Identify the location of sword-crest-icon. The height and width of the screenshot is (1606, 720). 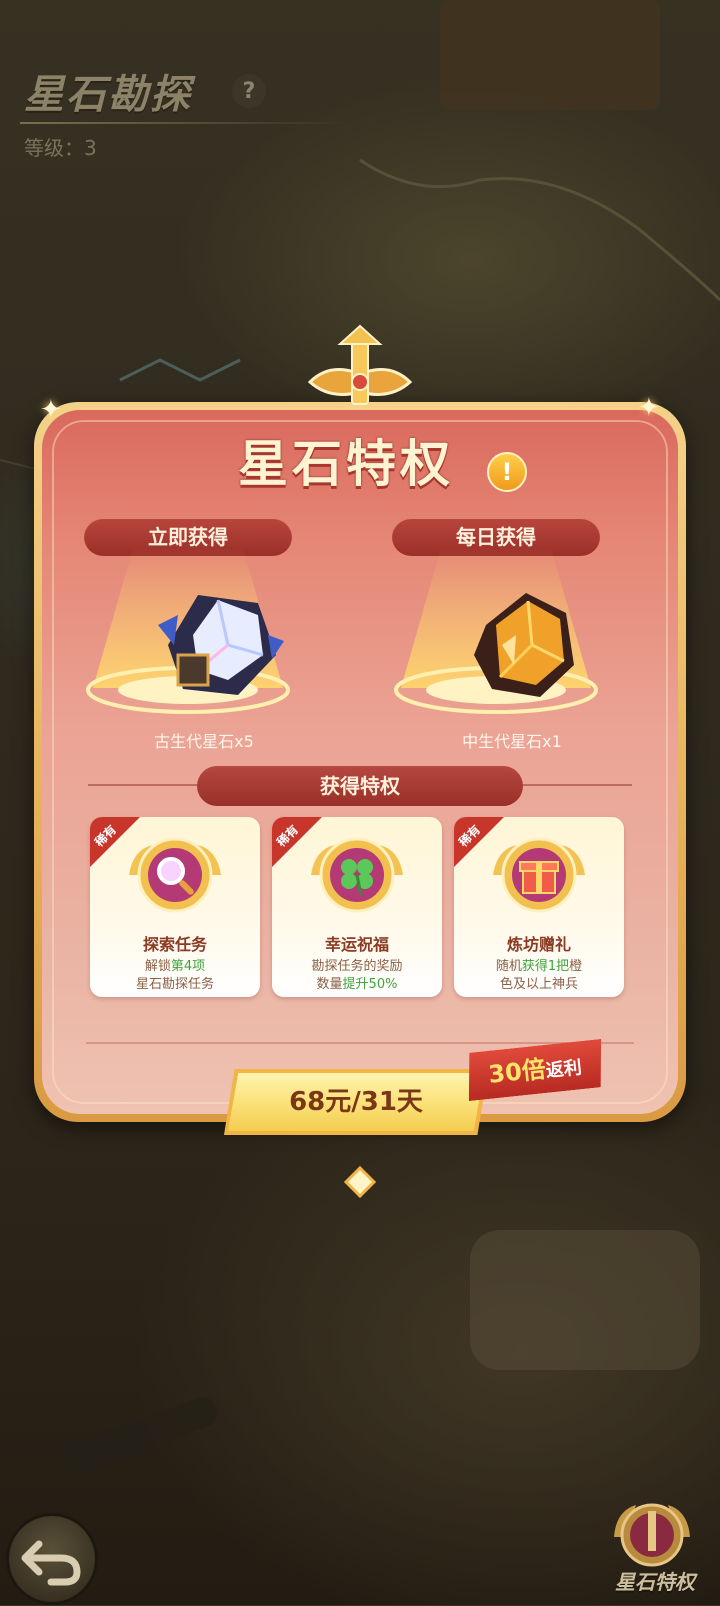
(360, 364).